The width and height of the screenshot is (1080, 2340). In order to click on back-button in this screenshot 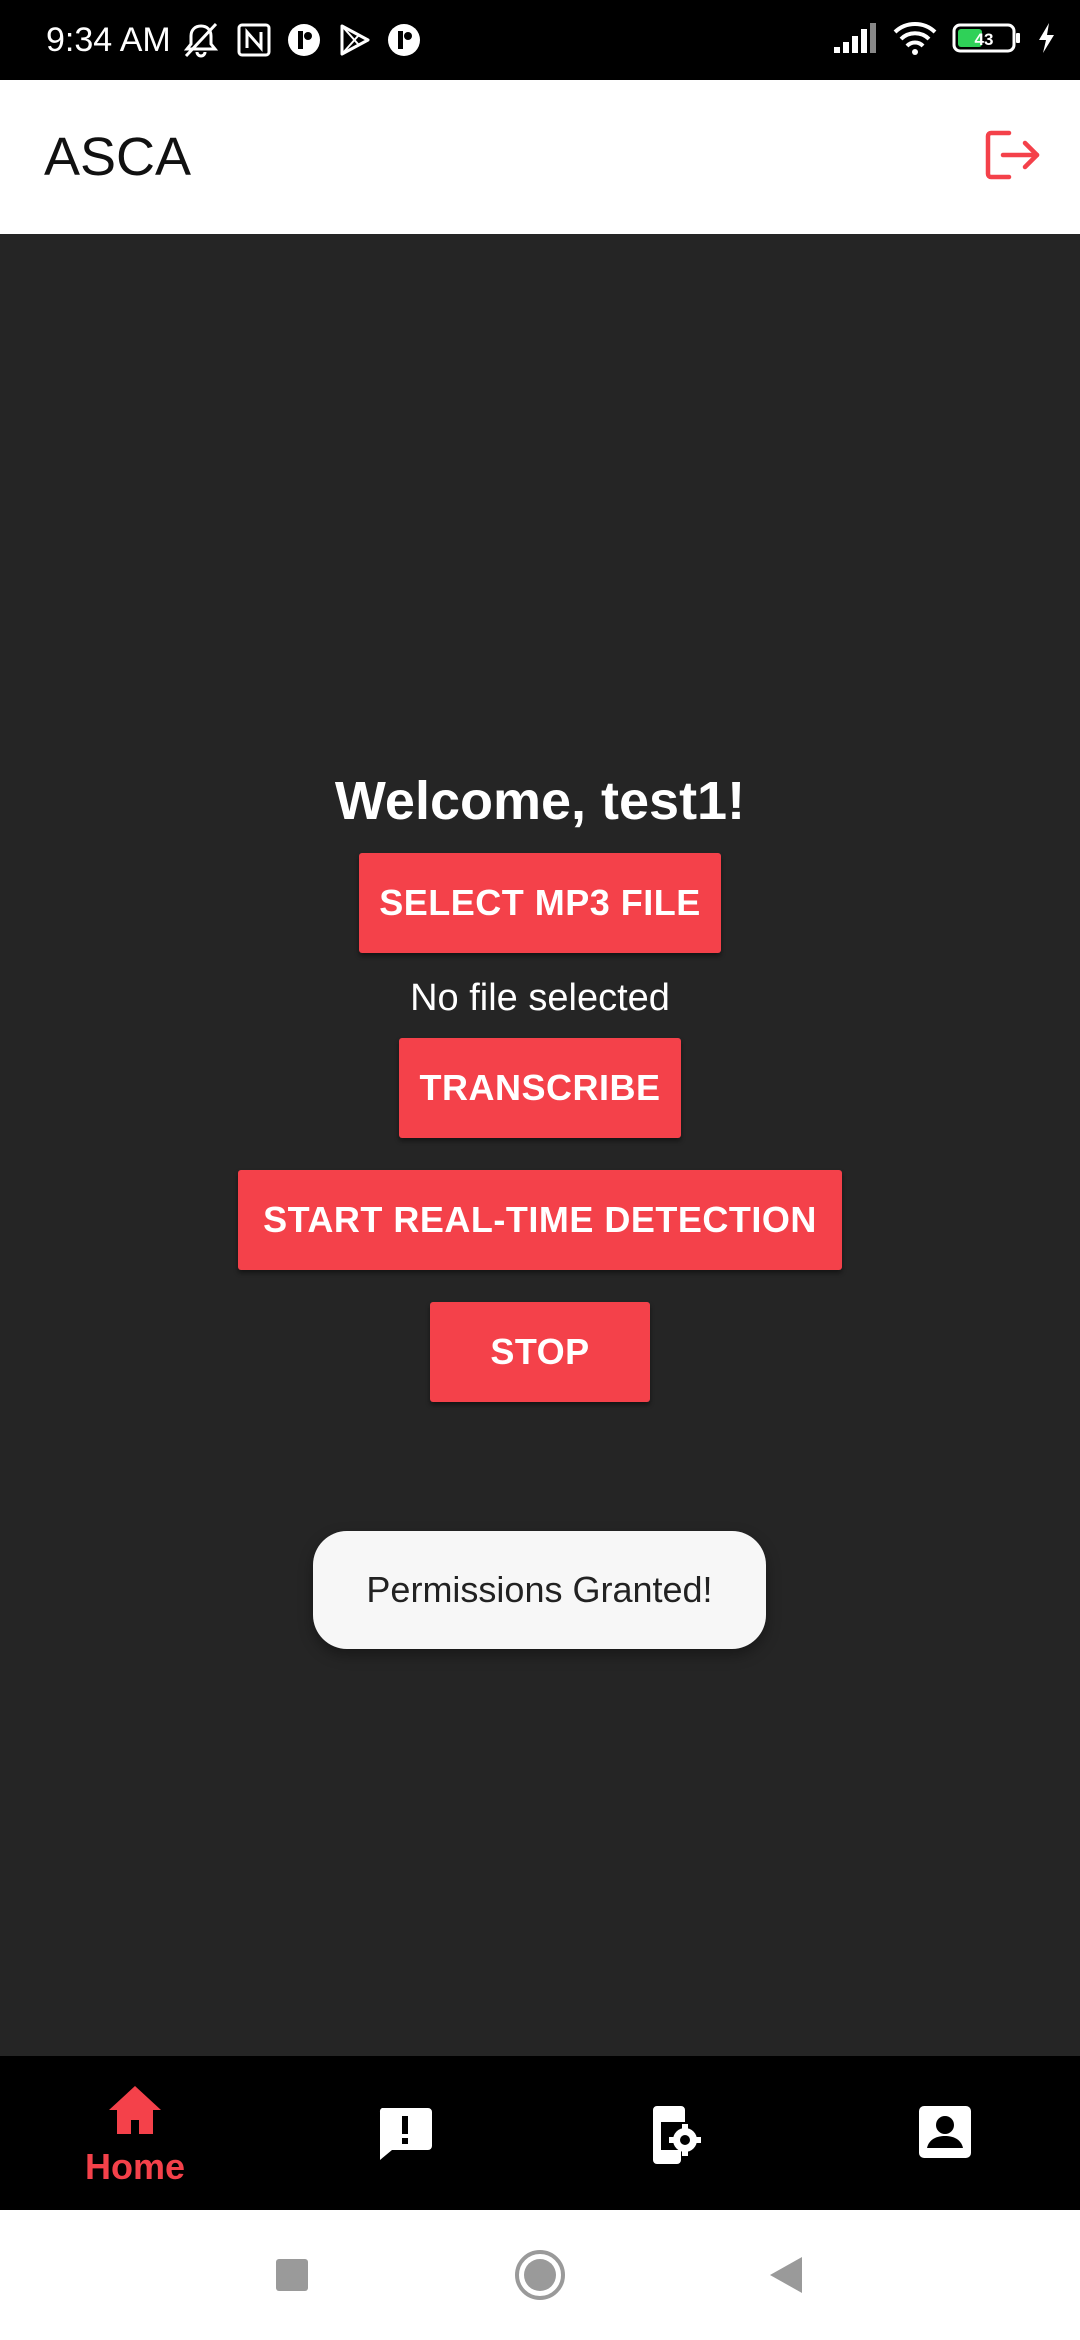, I will do `click(786, 2277)`.